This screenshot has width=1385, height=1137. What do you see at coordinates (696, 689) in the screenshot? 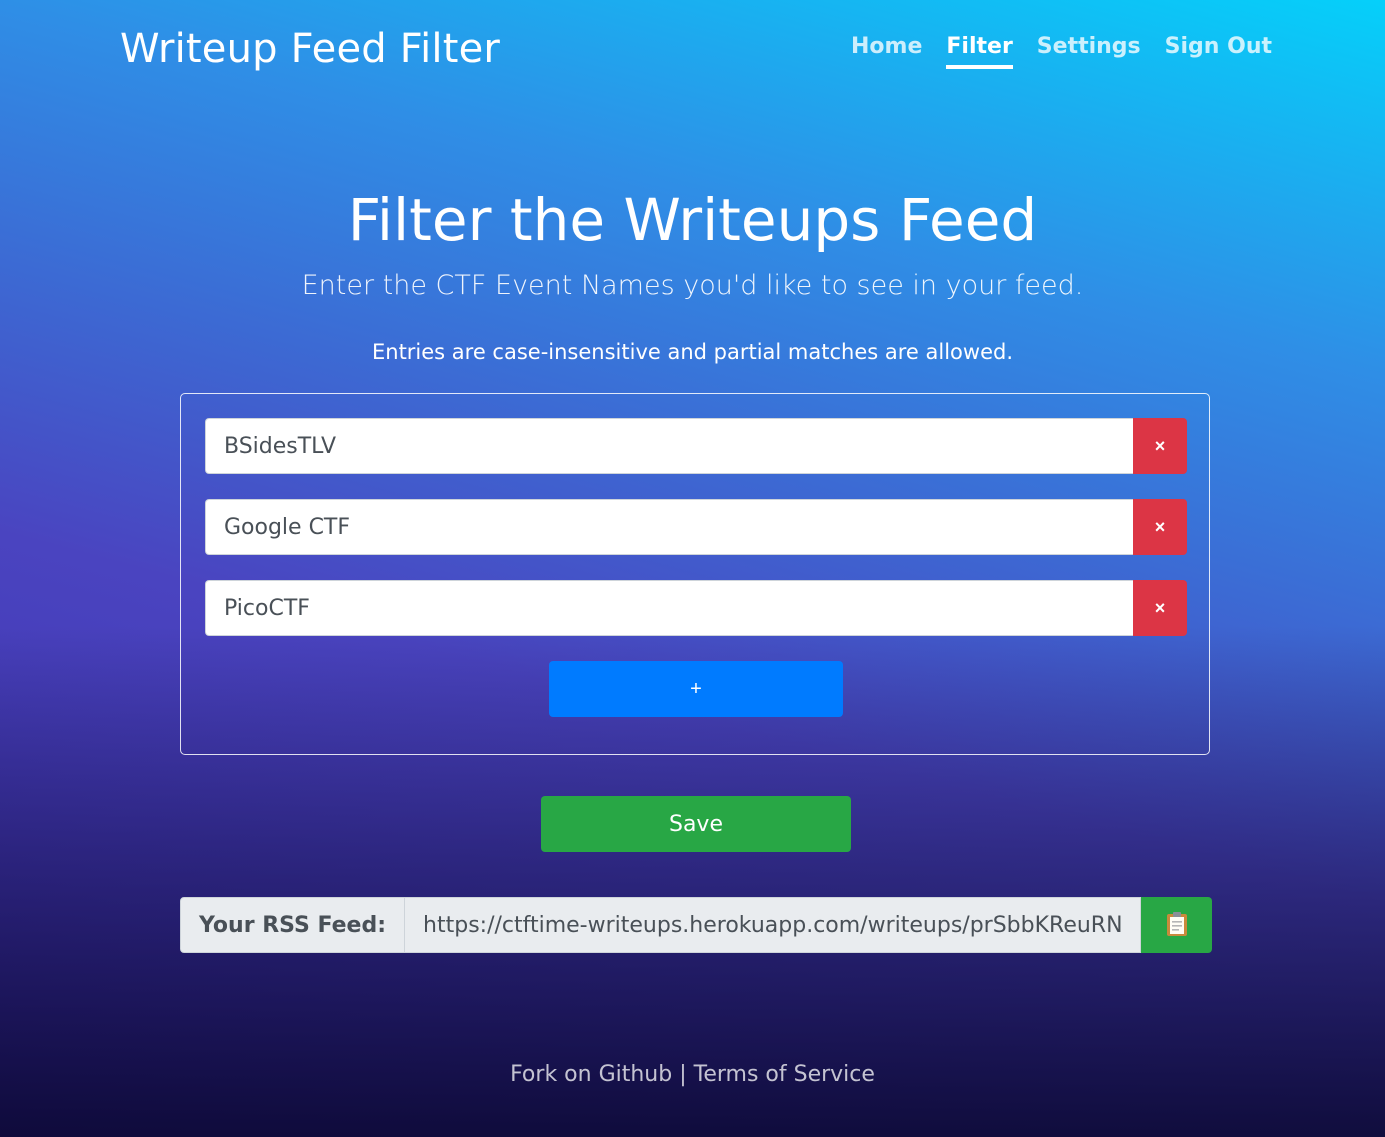
I see `add-entry-button: +` at bounding box center [696, 689].